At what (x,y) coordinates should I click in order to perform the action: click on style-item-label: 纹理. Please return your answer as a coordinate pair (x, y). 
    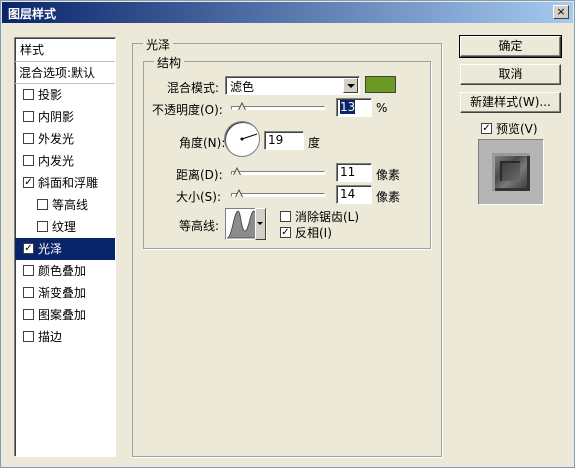
    Looking at the image, I should click on (64, 227).